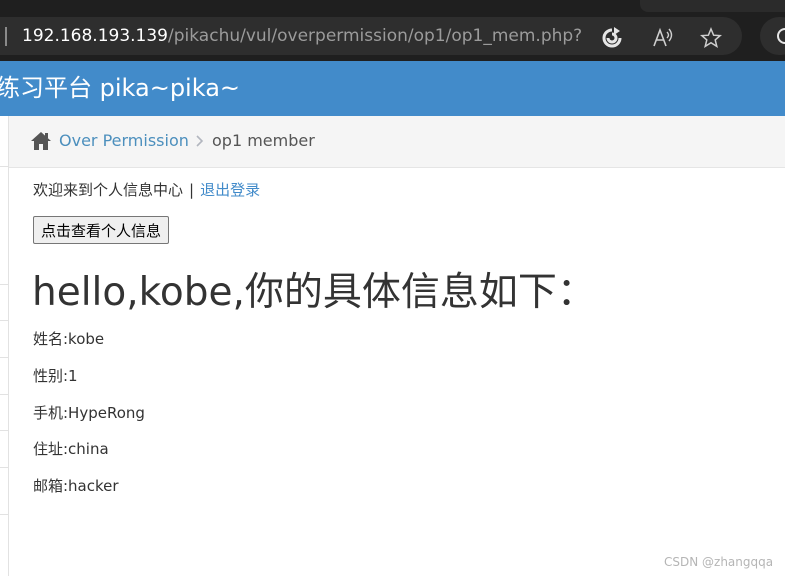 This screenshot has height=576, width=785. I want to click on welcome-line: 欢迎来到个人信息中心 | 退出登录, so click(146, 190).